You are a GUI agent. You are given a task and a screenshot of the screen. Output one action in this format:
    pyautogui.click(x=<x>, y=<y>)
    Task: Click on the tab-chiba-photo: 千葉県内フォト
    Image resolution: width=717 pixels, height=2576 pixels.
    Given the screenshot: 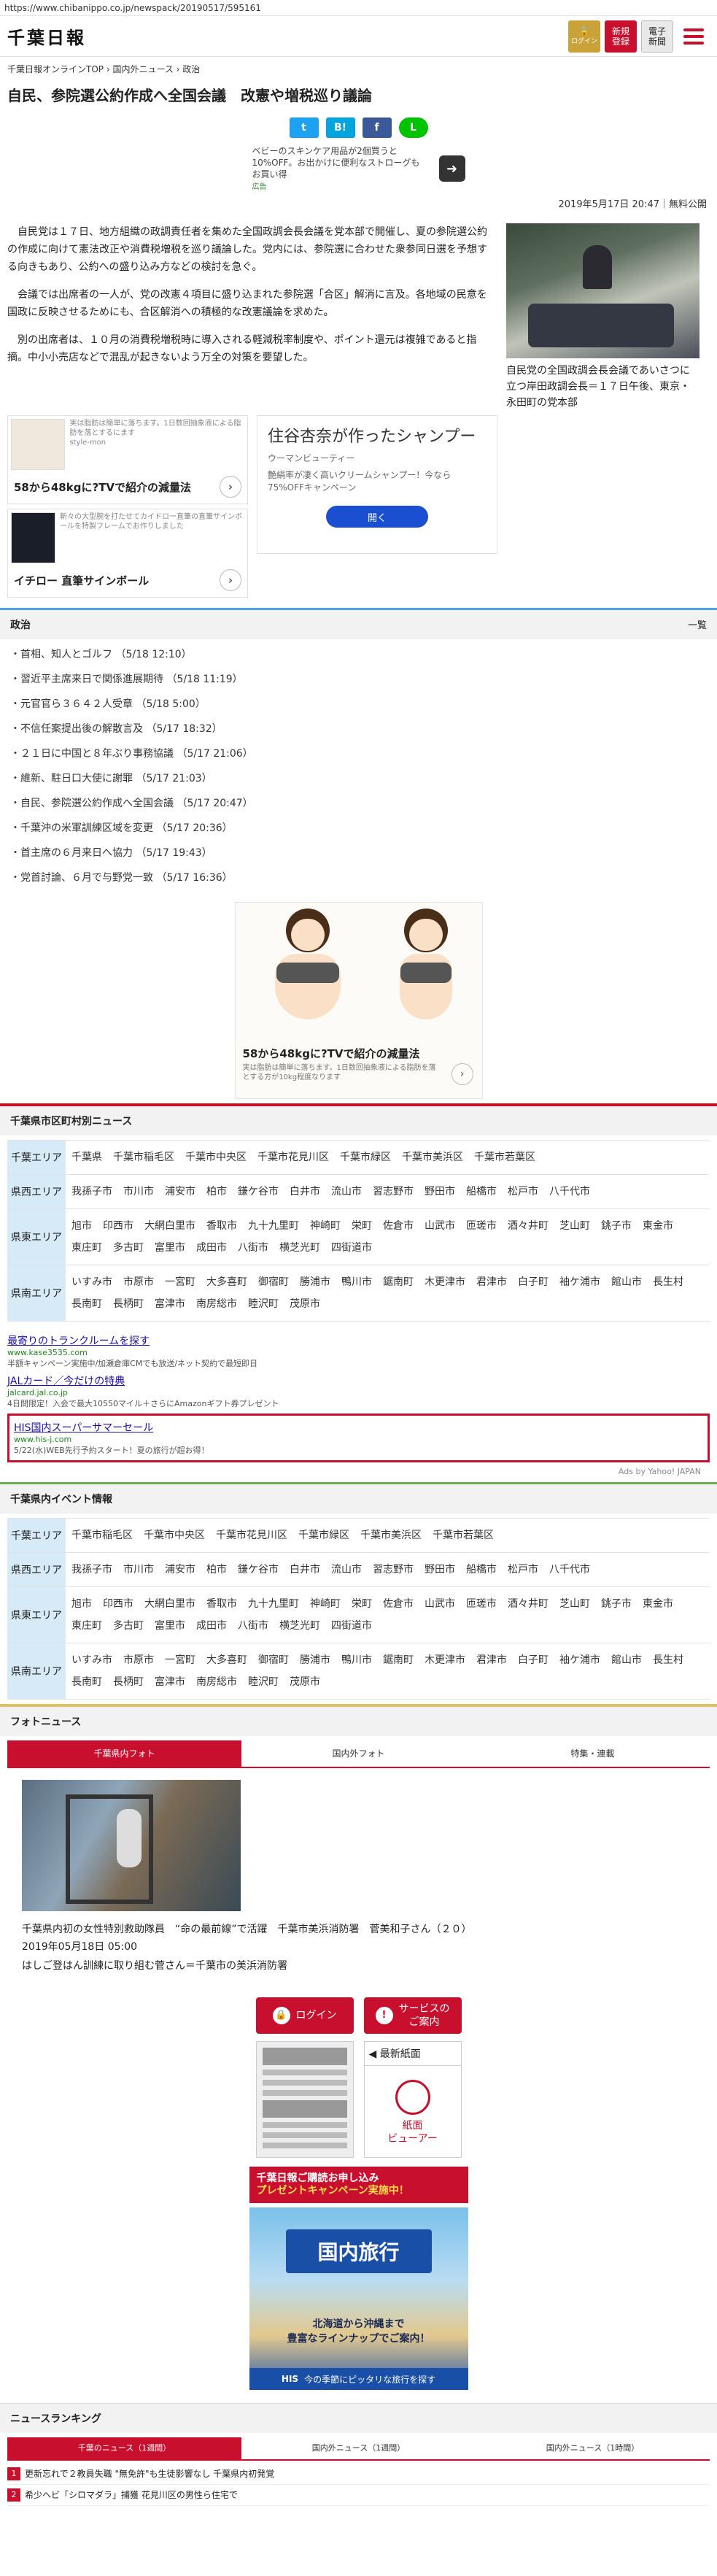 What is the action you would take?
    pyautogui.click(x=124, y=1754)
    